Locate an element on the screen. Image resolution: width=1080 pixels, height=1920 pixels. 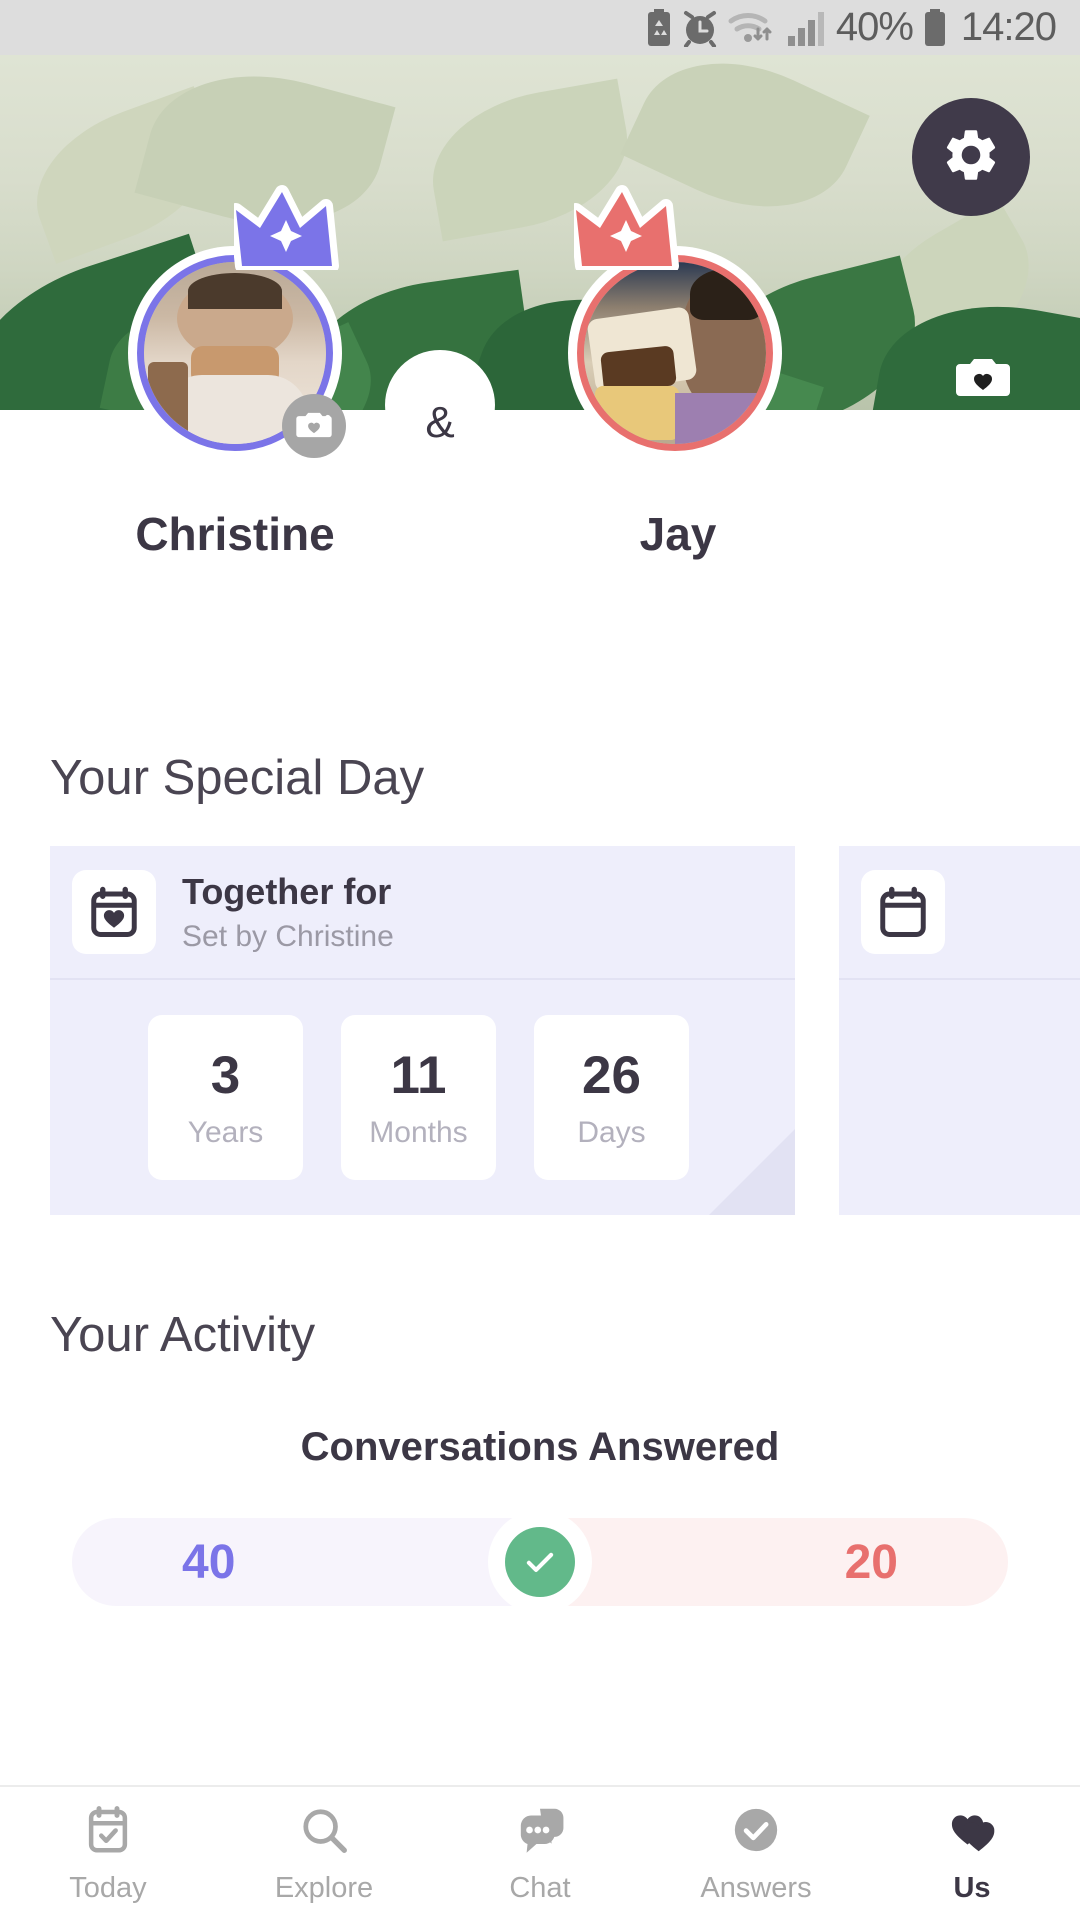
nav-label: Answers is located at coordinates (756, 1887).